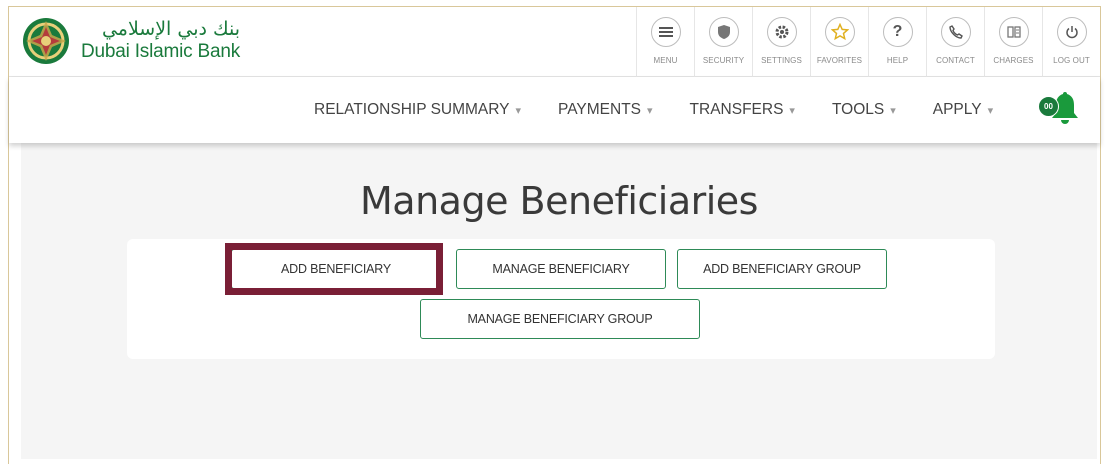 The image size is (1109, 464). Describe the element at coordinates (858, 109) in the screenshot. I see `nav-tools-label: TOOLS` at that location.